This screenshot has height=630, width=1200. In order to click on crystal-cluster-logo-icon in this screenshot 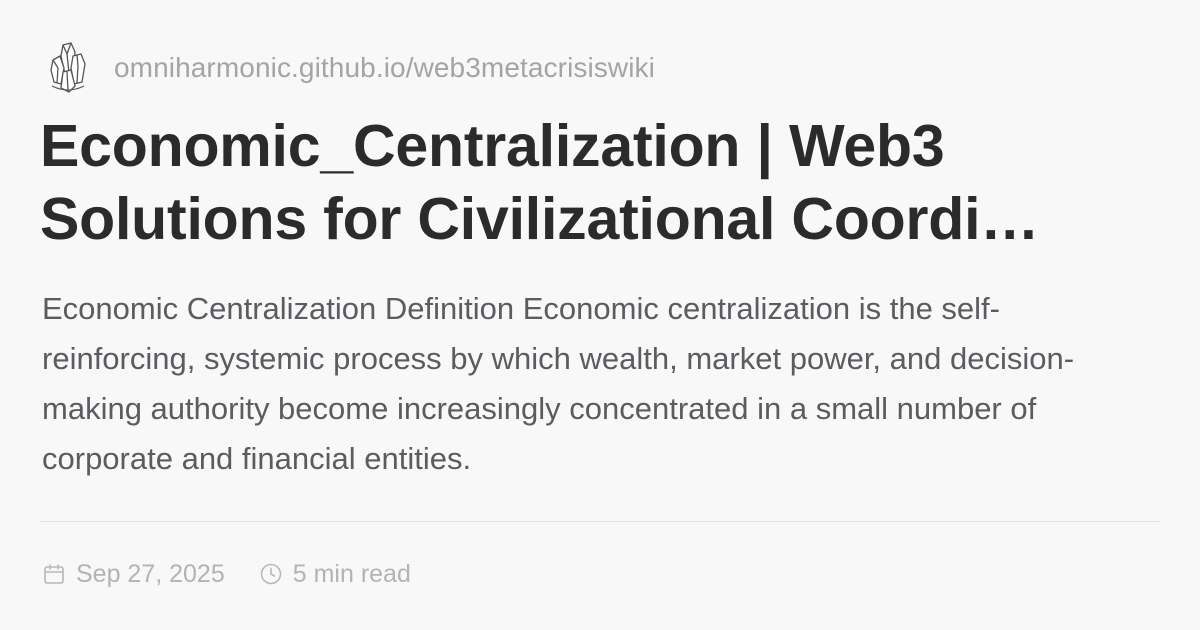, I will do `click(68, 68)`.